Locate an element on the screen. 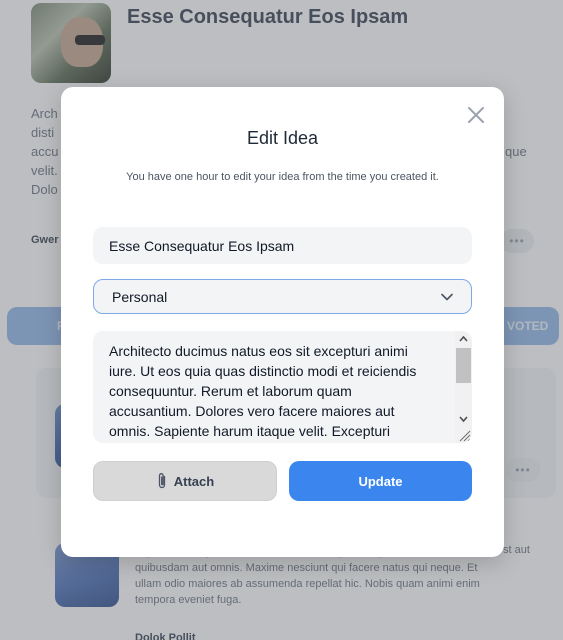 Image resolution: width=563 pixels, height=640 pixels. update-button: Update is located at coordinates (380, 481).